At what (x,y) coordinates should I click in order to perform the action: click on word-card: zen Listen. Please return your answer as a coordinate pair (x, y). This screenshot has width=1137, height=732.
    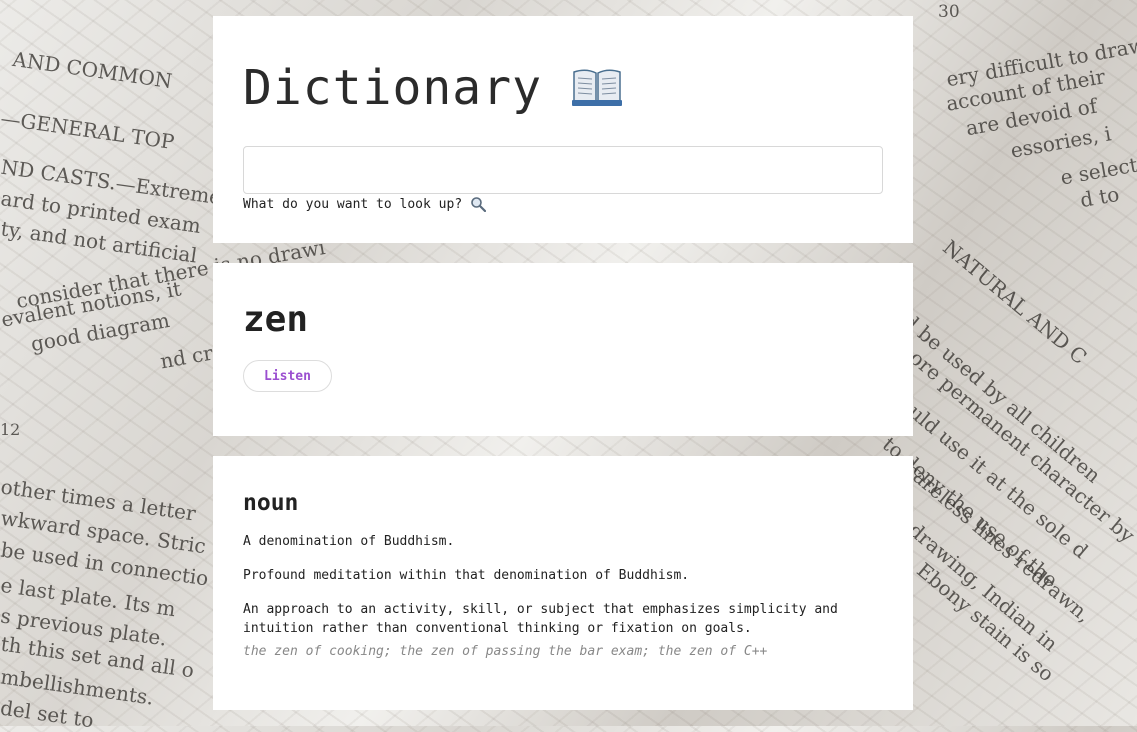
    Looking at the image, I should click on (563, 349).